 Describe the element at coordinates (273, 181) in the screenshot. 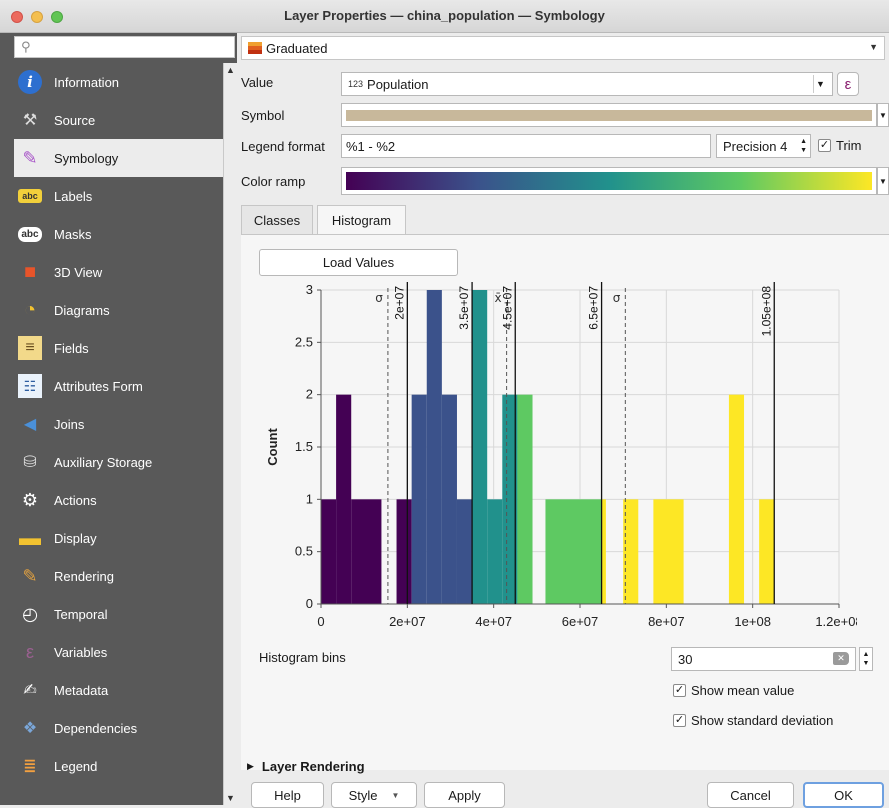

I see `color-ramp-label: Color ramp` at that location.